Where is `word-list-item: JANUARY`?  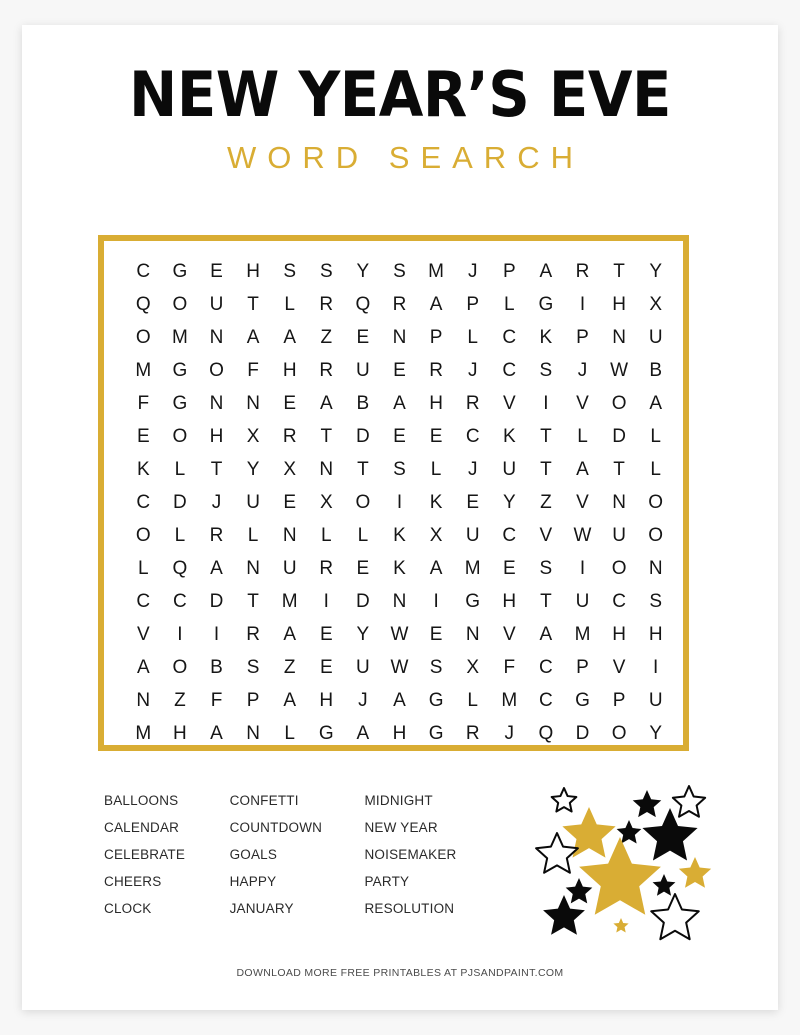
word-list-item: JANUARY is located at coordinates (261, 908).